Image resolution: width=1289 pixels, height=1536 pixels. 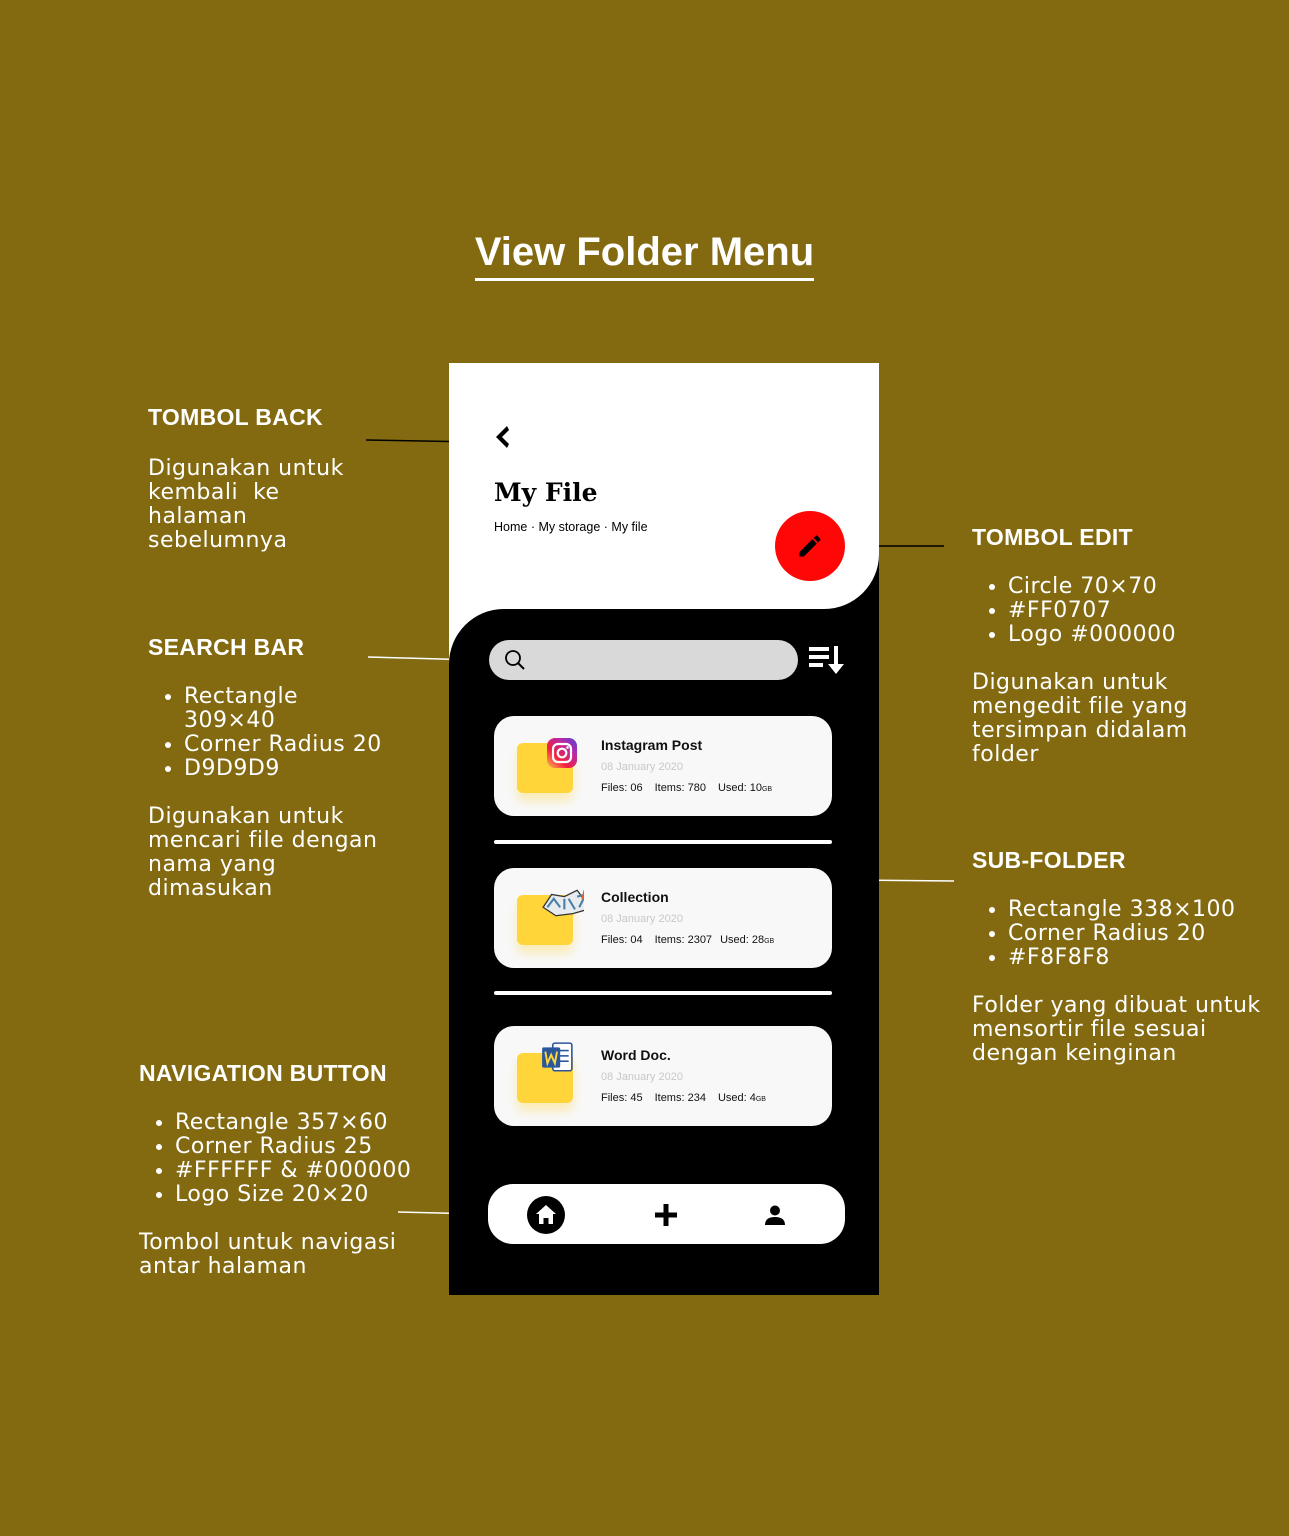 I want to click on breadcrumb: Home · My storage · My file, so click(x=571, y=527).